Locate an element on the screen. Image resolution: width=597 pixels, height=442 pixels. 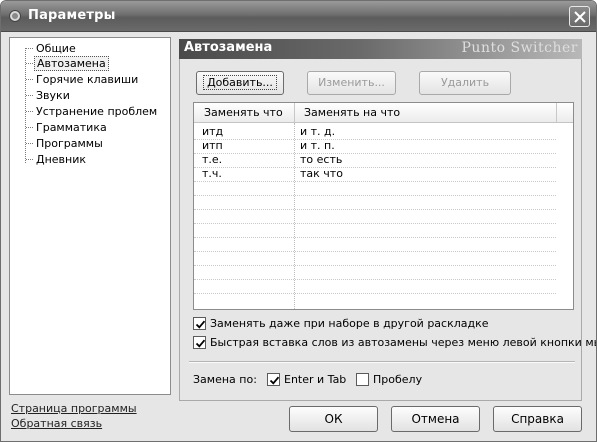
column-header-what: Заменять что is located at coordinates (243, 112).